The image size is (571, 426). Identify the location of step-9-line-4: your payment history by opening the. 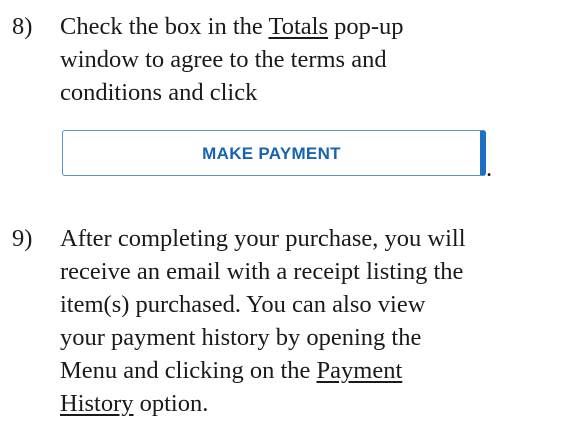
(241, 337).